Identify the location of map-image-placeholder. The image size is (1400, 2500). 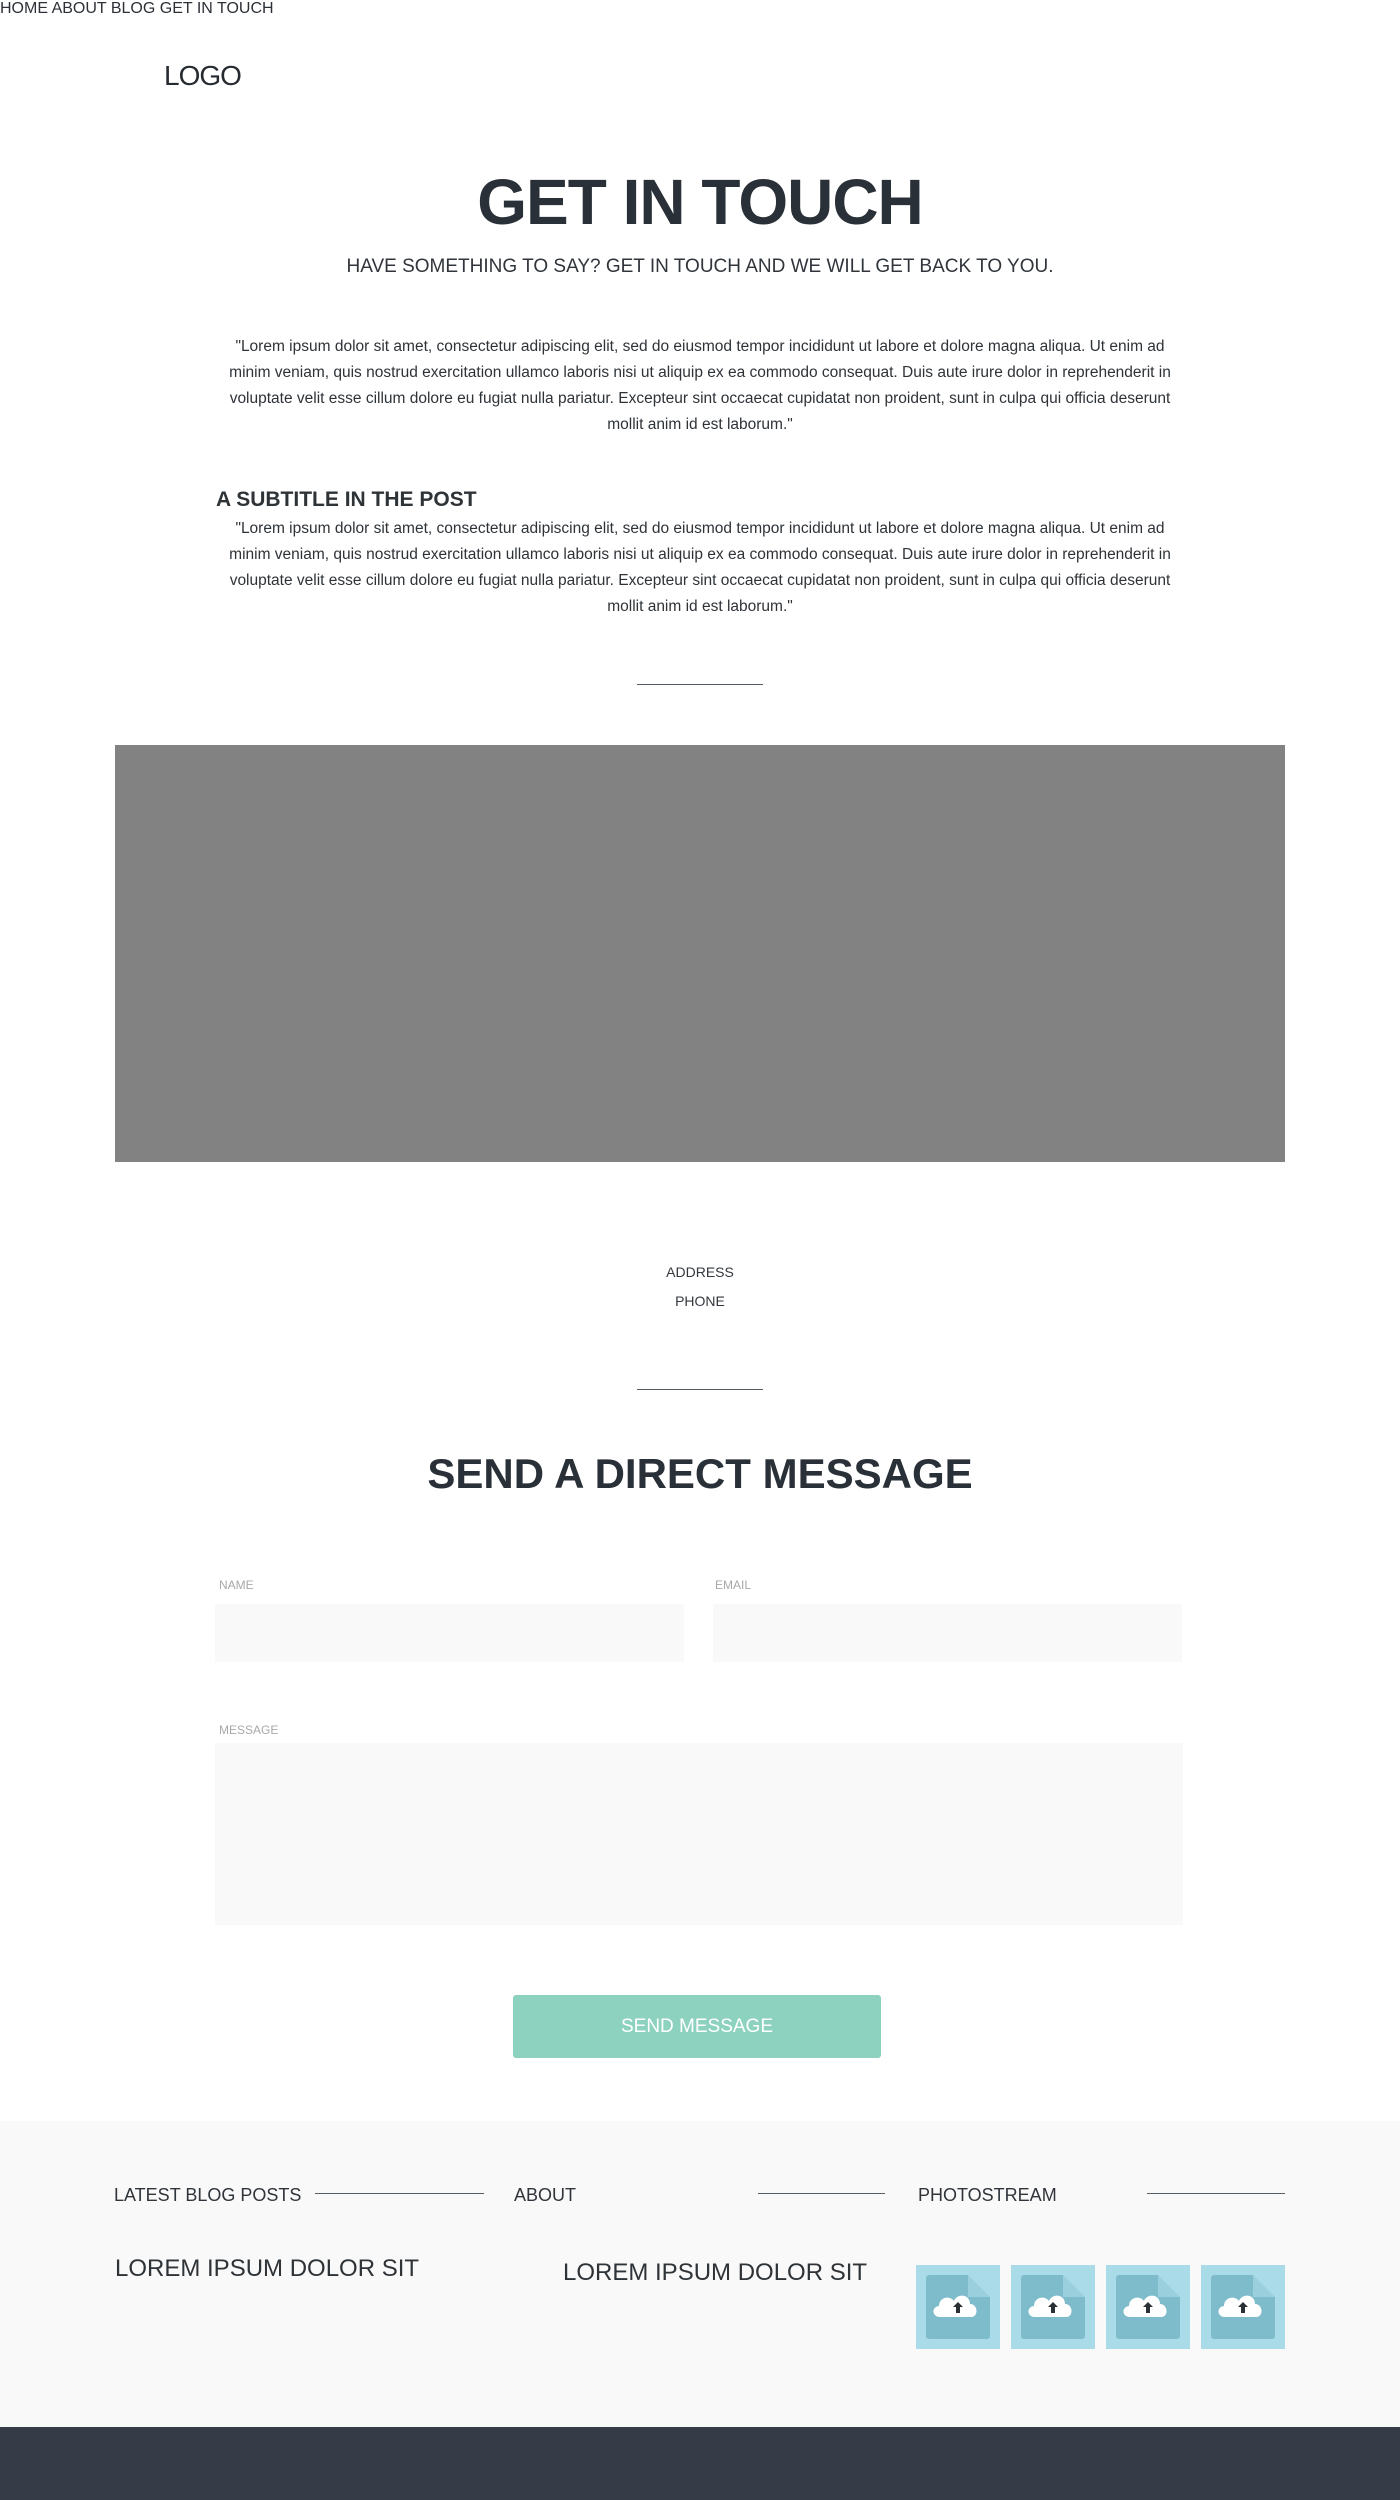
(700, 953).